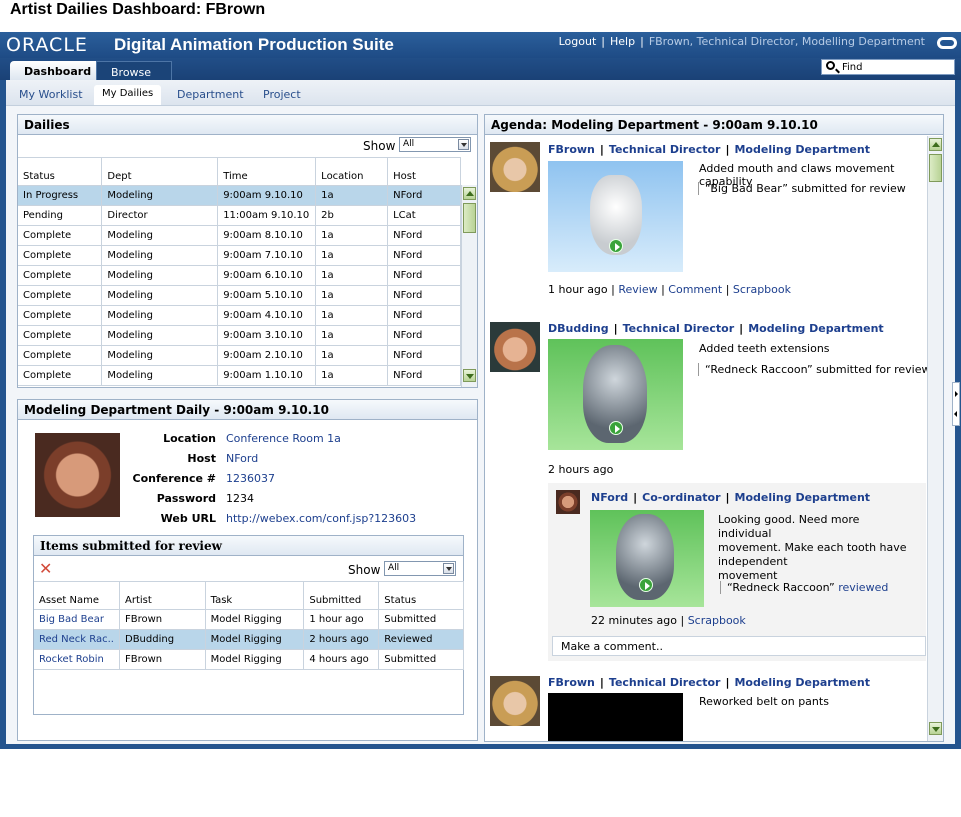  I want to click on table-cell: 9:00am 1.10.10, so click(267, 375).